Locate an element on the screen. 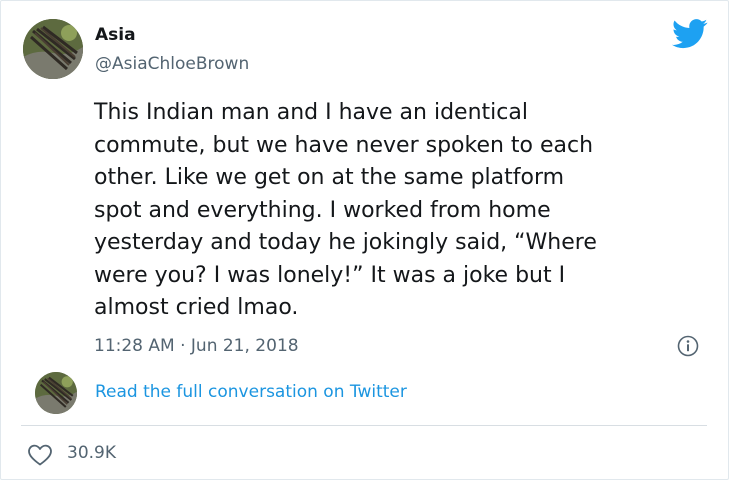 This screenshot has width=729, height=480. tweet-text-line: almost cried lmao. is located at coordinates (196, 307).